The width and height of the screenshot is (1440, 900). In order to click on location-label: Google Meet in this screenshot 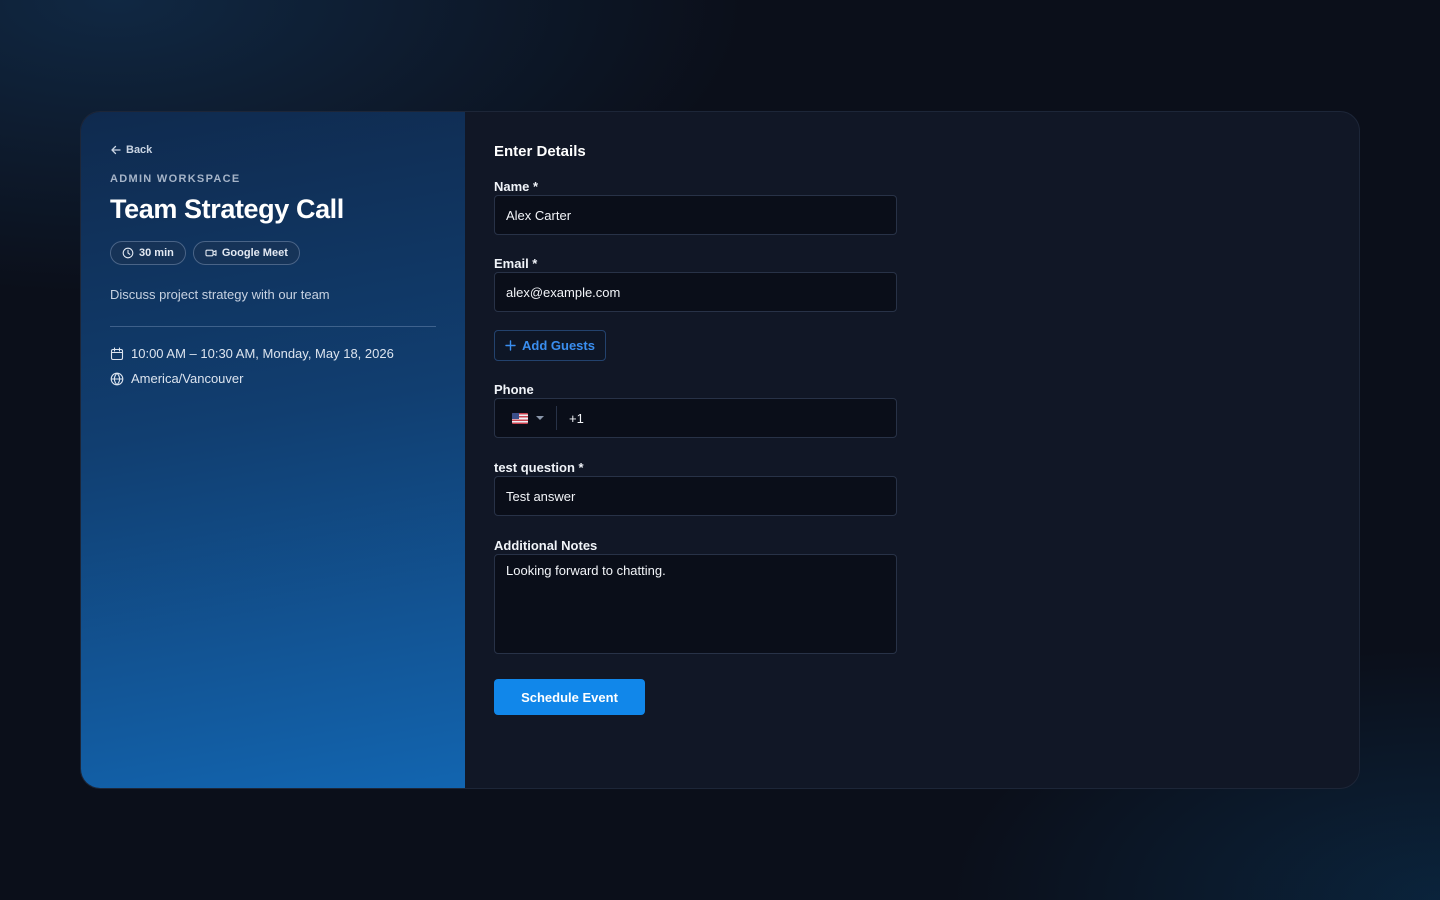, I will do `click(254, 253)`.